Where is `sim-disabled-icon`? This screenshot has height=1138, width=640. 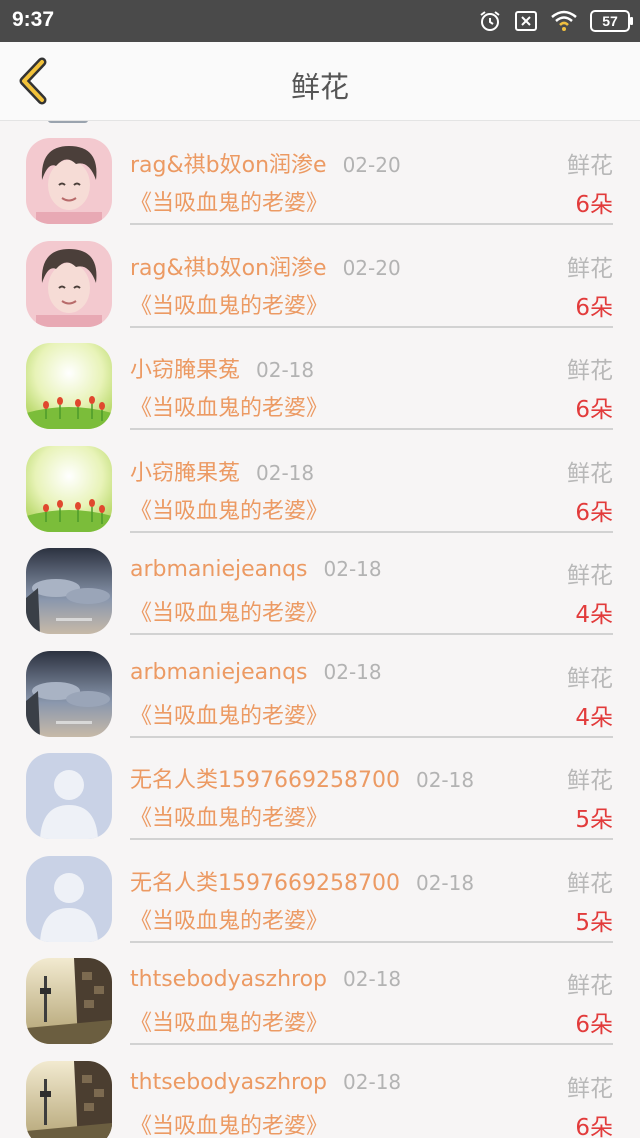
sim-disabled-icon is located at coordinates (526, 21).